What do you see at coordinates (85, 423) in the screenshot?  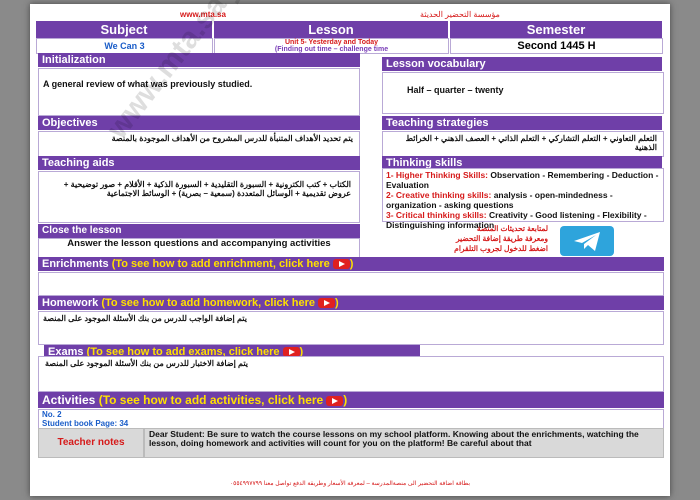 I see `activities-page: Student book Page: 34` at bounding box center [85, 423].